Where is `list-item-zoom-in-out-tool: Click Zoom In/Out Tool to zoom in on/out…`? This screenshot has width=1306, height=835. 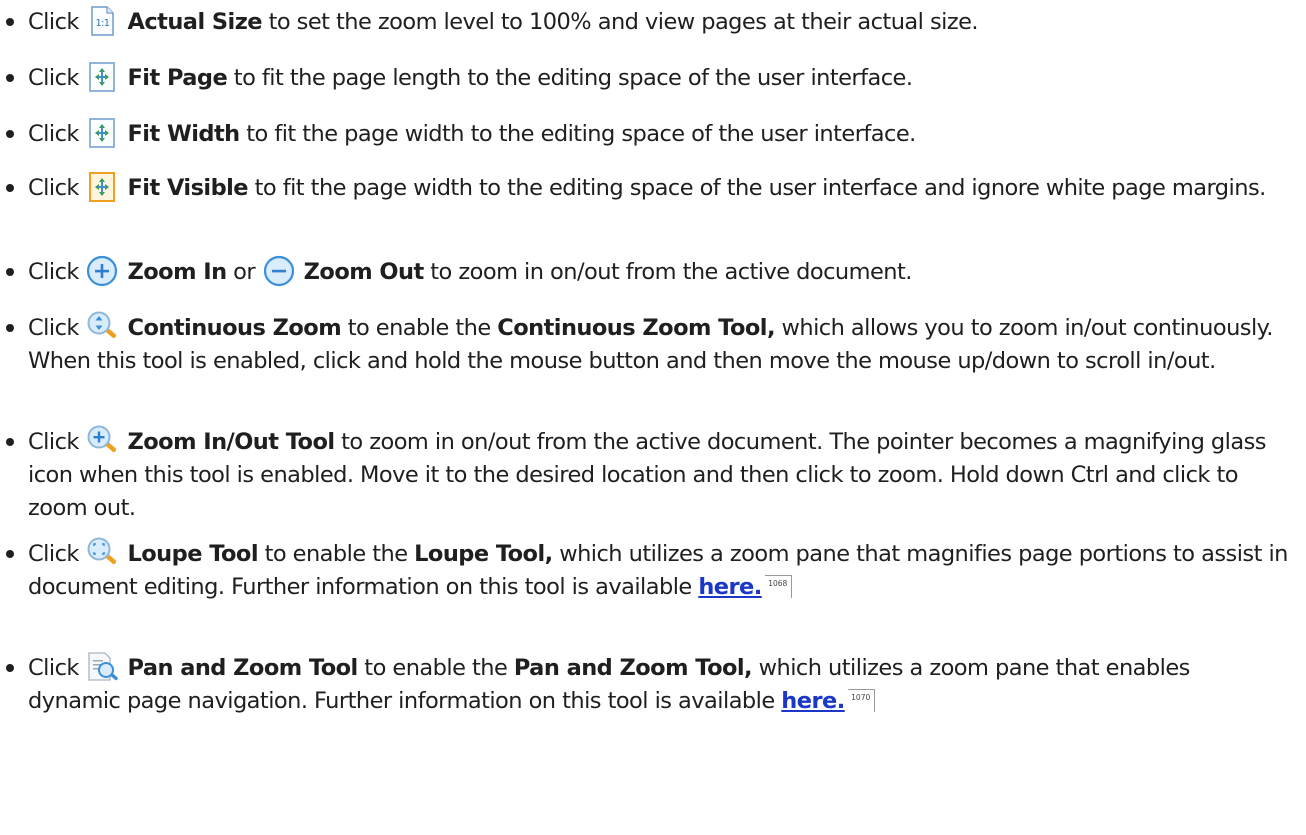
list-item-zoom-in-out-tool: Click Zoom In/Out Tool to zoom in on/out… is located at coordinates (647, 474).